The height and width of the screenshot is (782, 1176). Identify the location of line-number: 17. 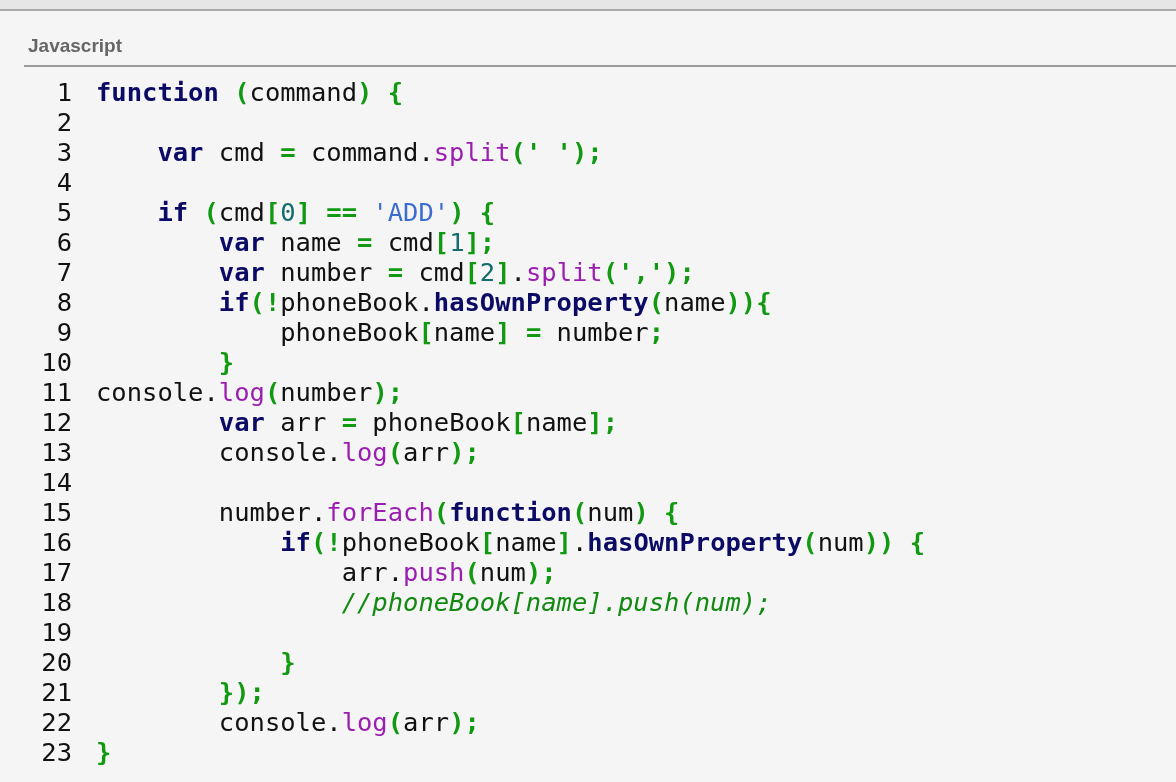
(56, 572).